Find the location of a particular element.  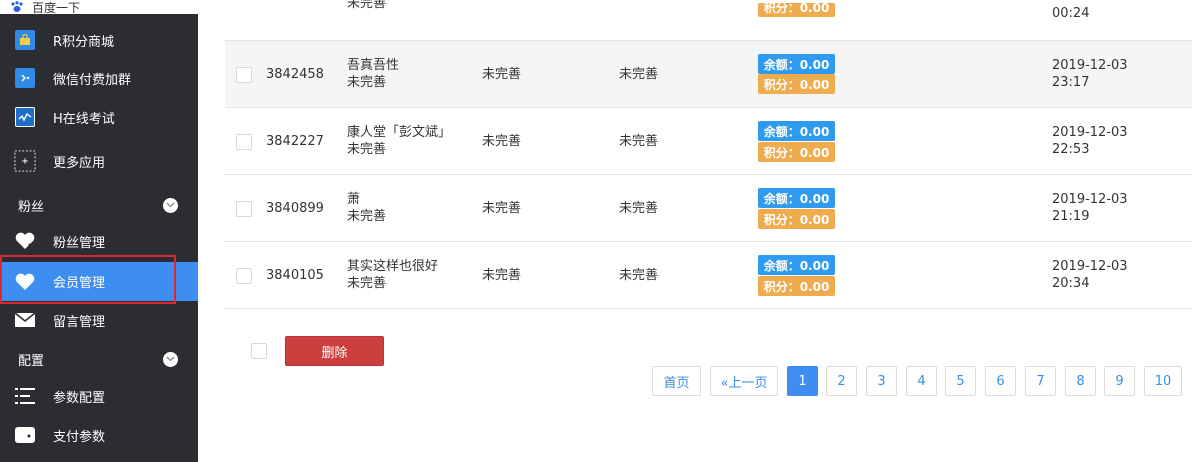

exam-chart-icon is located at coordinates (25, 117).